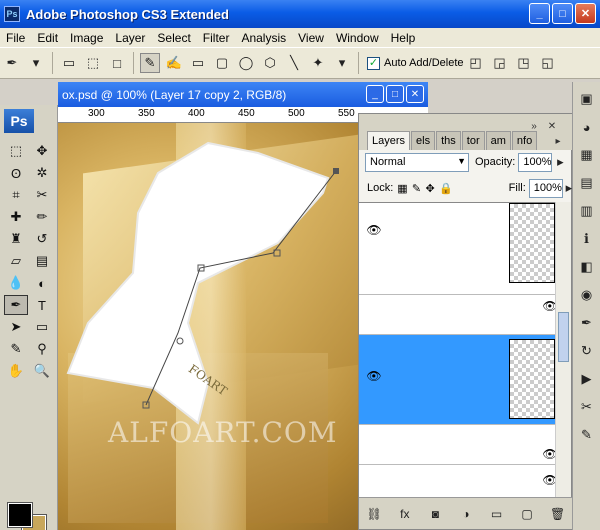 The image size is (600, 530). What do you see at coordinates (539, 13) in the screenshot?
I see `minimize-button: _` at bounding box center [539, 13].